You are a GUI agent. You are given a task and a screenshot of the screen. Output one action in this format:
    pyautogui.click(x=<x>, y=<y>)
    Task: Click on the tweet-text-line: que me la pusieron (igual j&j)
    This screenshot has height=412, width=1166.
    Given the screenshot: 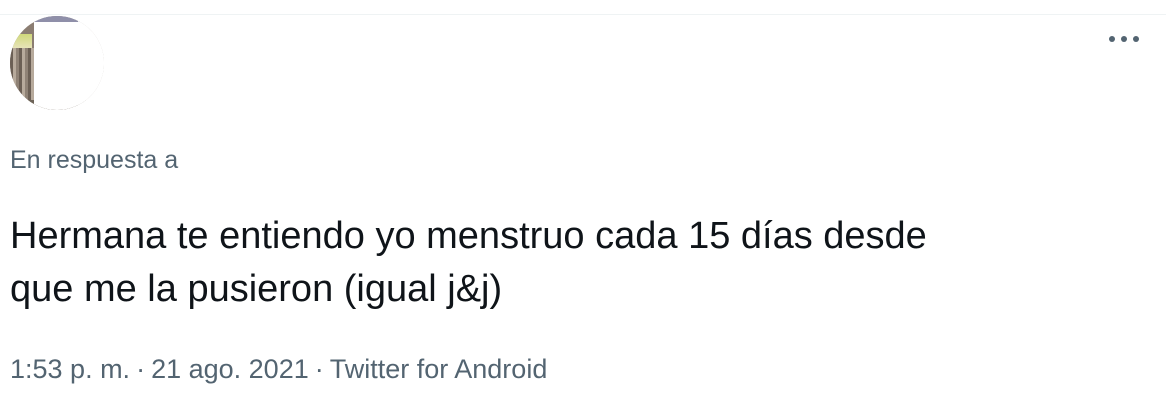 What is the action you would take?
    pyautogui.click(x=256, y=289)
    